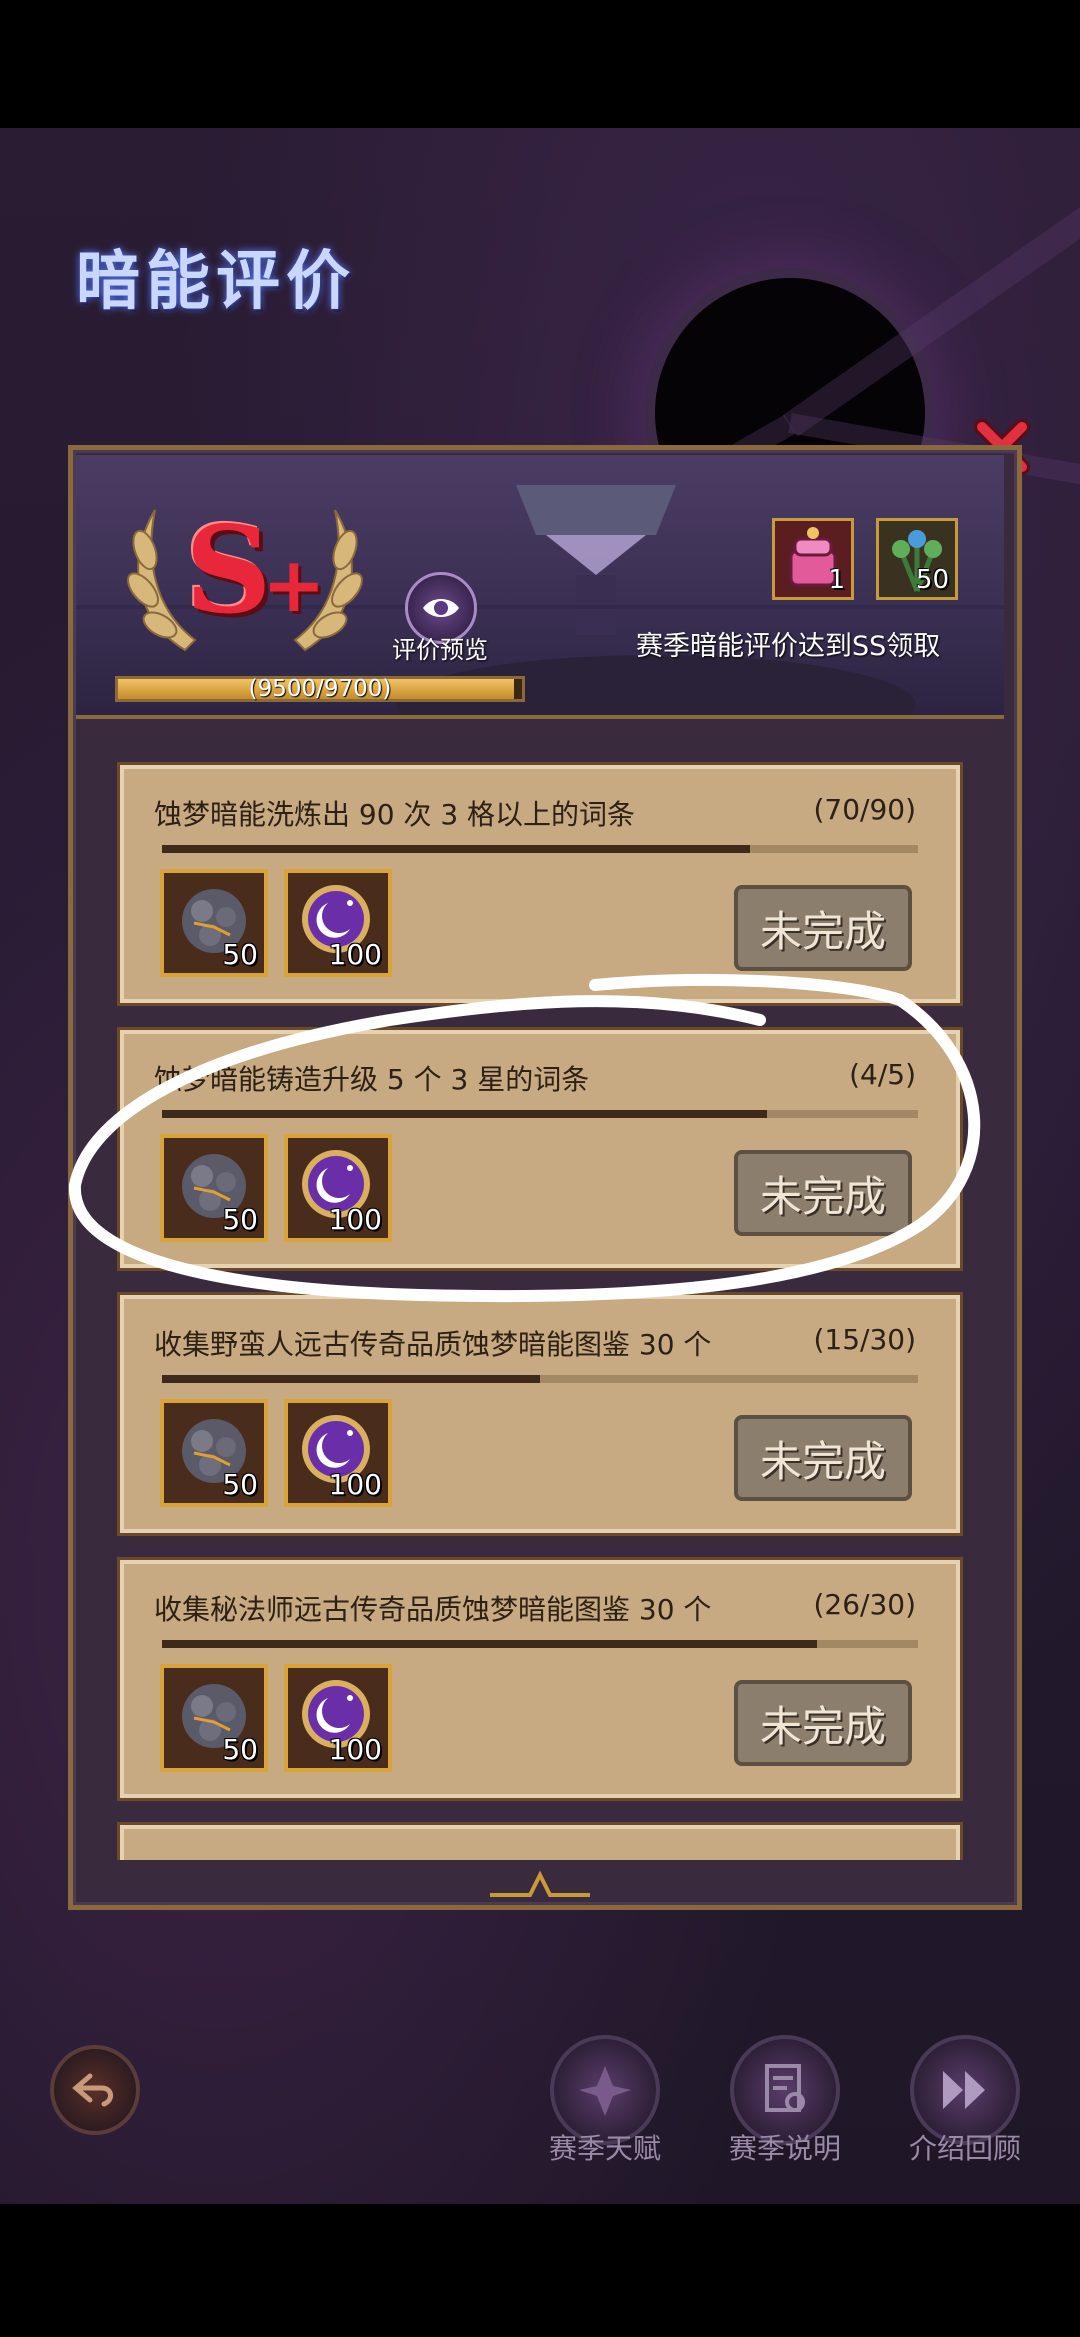  Describe the element at coordinates (864, 1339) in the screenshot. I see `task-count: (15/30)` at that location.